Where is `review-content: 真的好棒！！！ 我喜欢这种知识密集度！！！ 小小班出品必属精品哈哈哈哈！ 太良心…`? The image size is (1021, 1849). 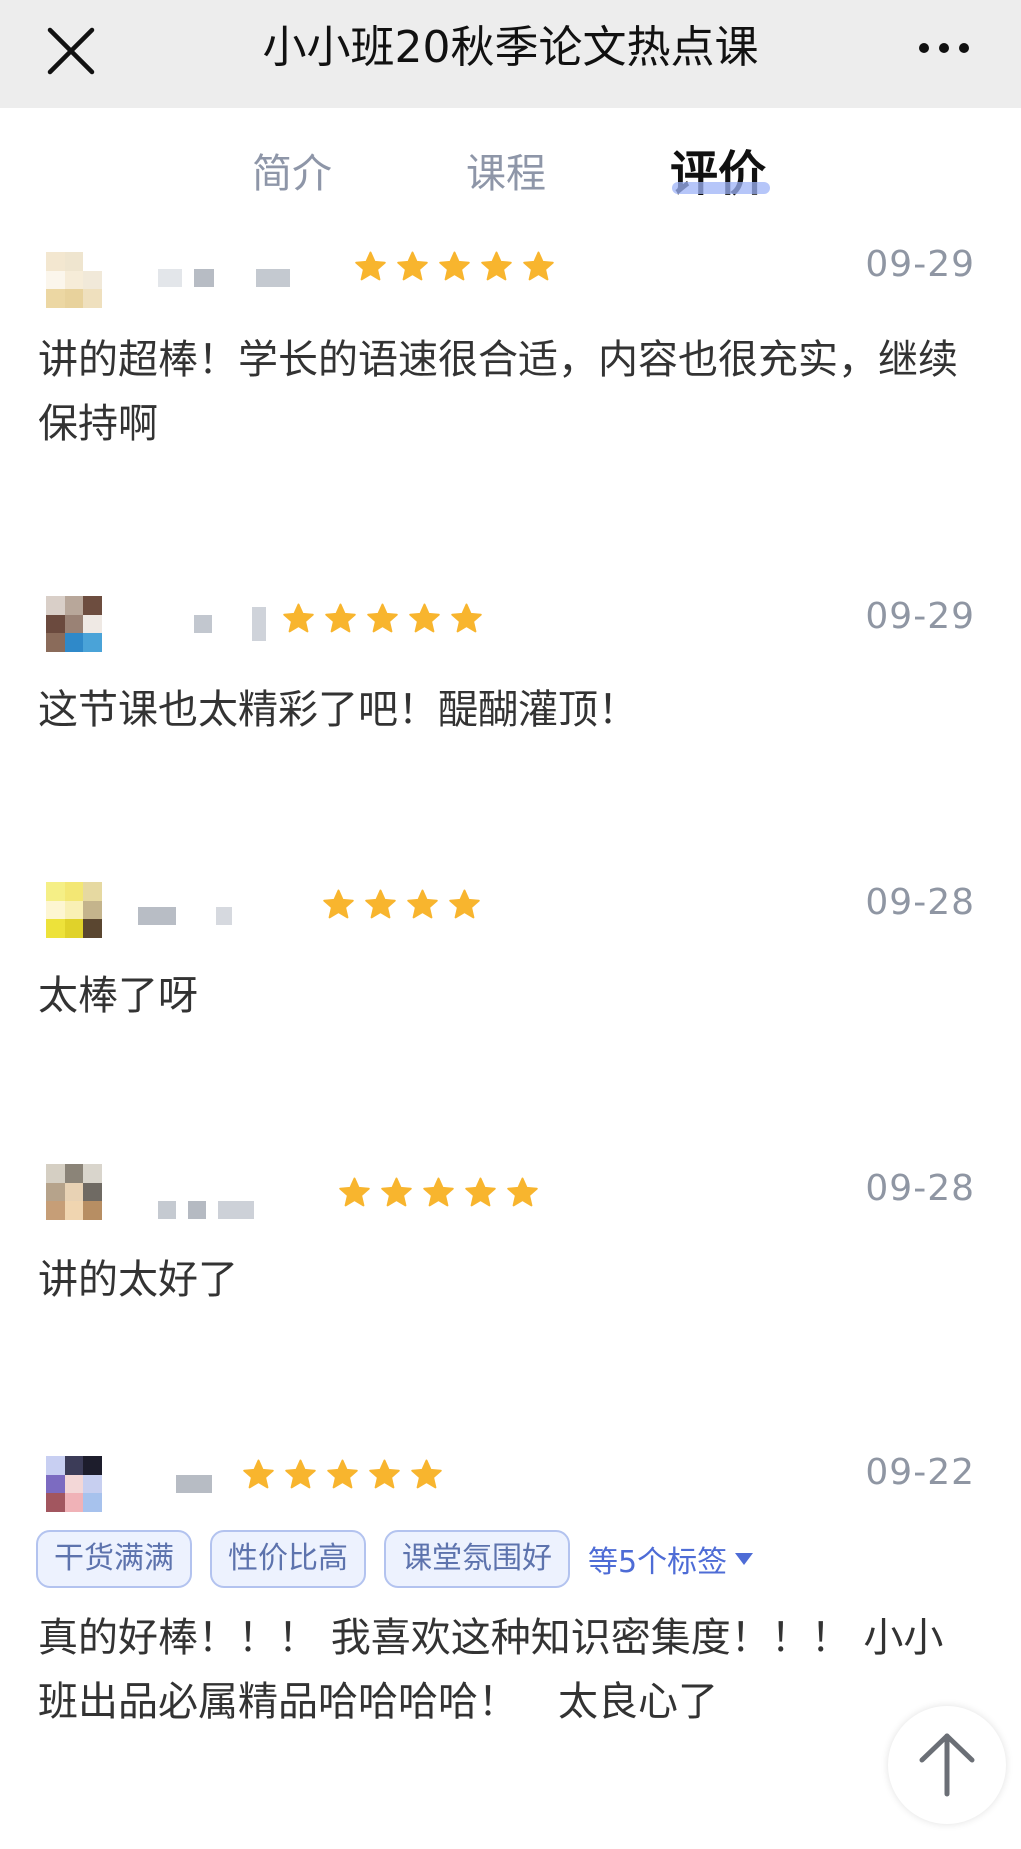 review-content: 真的好棒！！！ 我喜欢这种知识密集度！！！ 小小班出品必属精品哈哈哈哈！ 太良心… is located at coordinates (491, 1670).